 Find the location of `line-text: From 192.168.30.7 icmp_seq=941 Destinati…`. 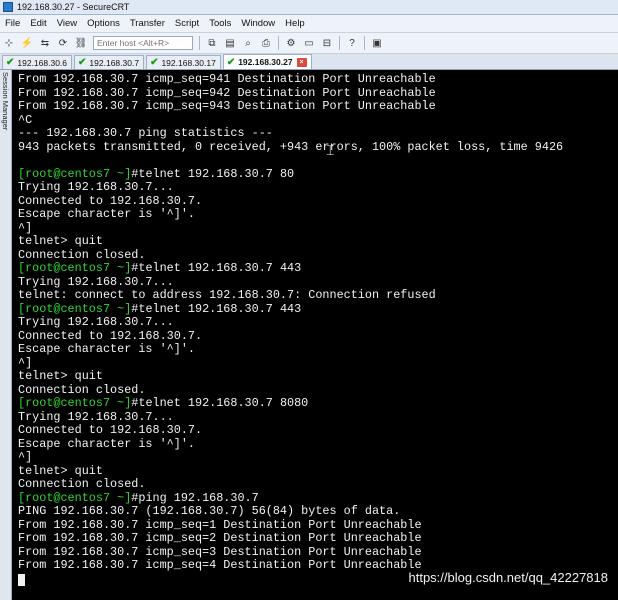

line-text: From 192.168.30.7 icmp_seq=941 Destinati… is located at coordinates (227, 79).